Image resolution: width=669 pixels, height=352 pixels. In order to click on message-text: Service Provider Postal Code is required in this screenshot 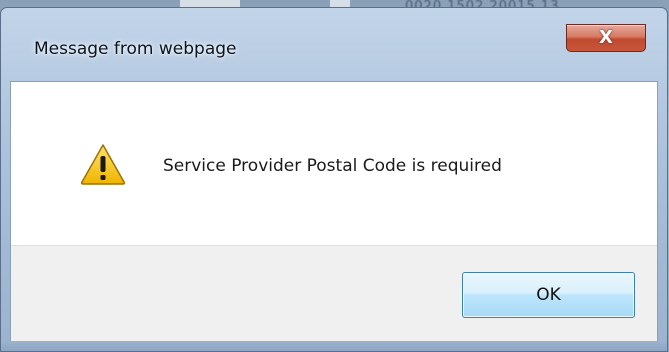, I will do `click(332, 166)`.